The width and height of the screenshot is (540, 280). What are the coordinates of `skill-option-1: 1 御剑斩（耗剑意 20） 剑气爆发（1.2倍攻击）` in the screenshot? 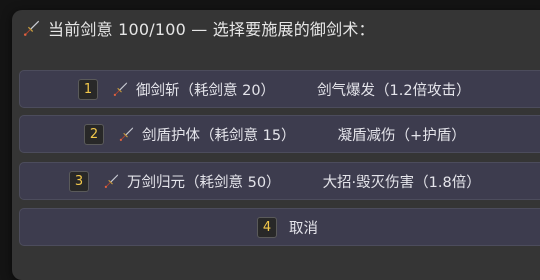 It's located at (279, 89).